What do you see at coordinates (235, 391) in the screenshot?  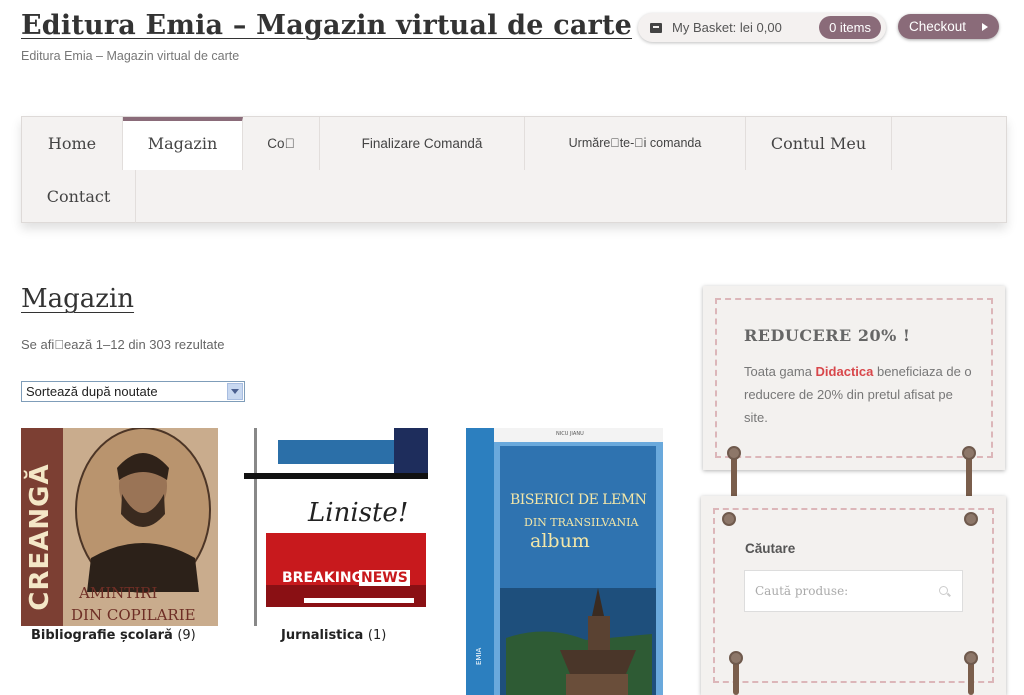 I see `chevron-down-icon` at bounding box center [235, 391].